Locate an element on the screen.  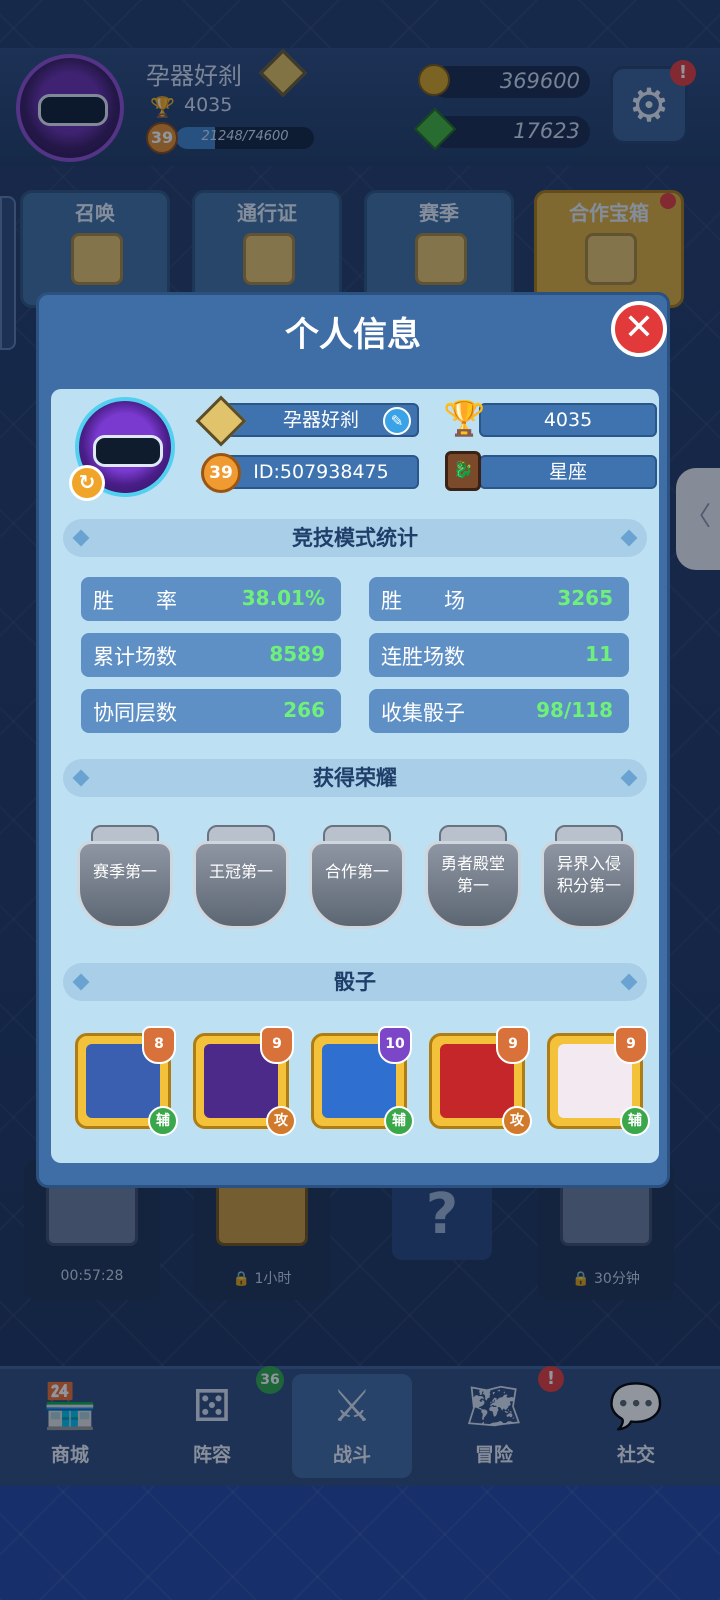
honor-label: 王冠第一 is located at coordinates (240, 871).